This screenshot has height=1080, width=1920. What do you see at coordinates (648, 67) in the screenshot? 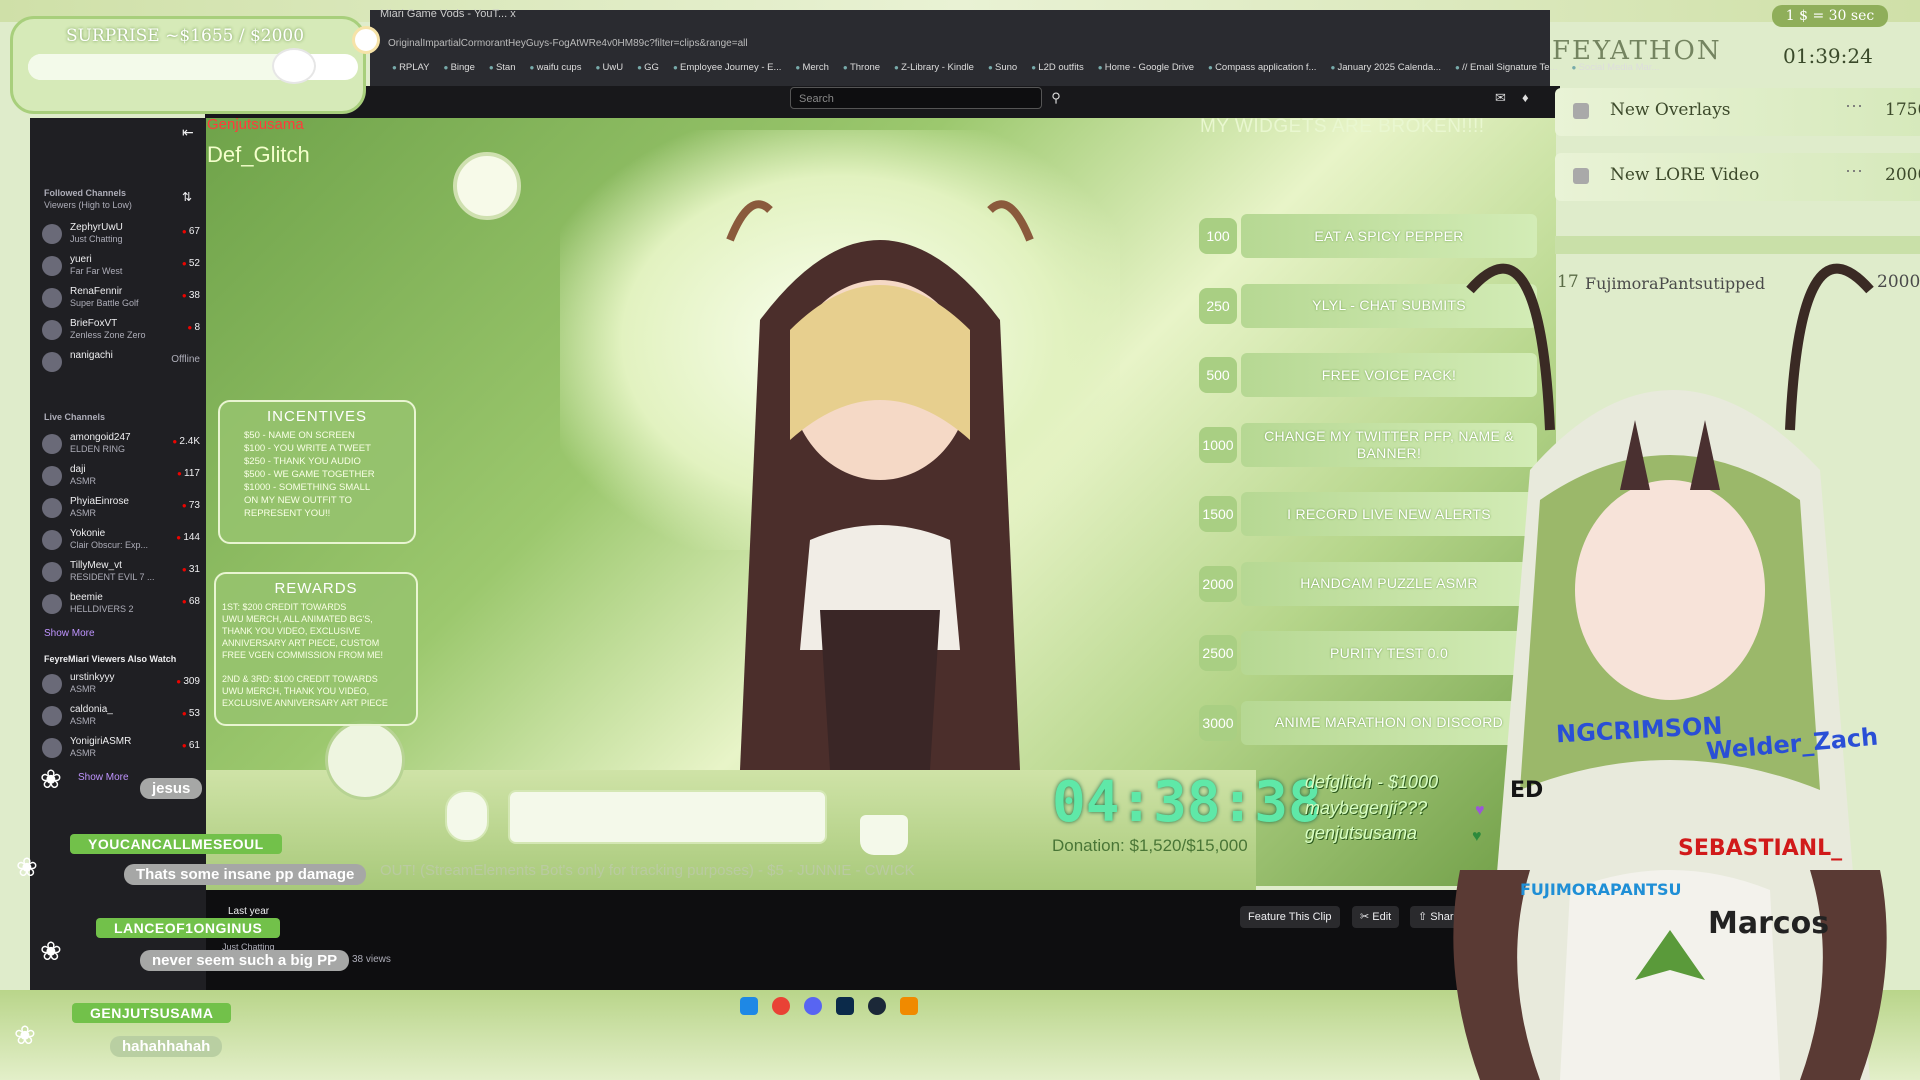
I see `bookmark-item: GG` at bounding box center [648, 67].